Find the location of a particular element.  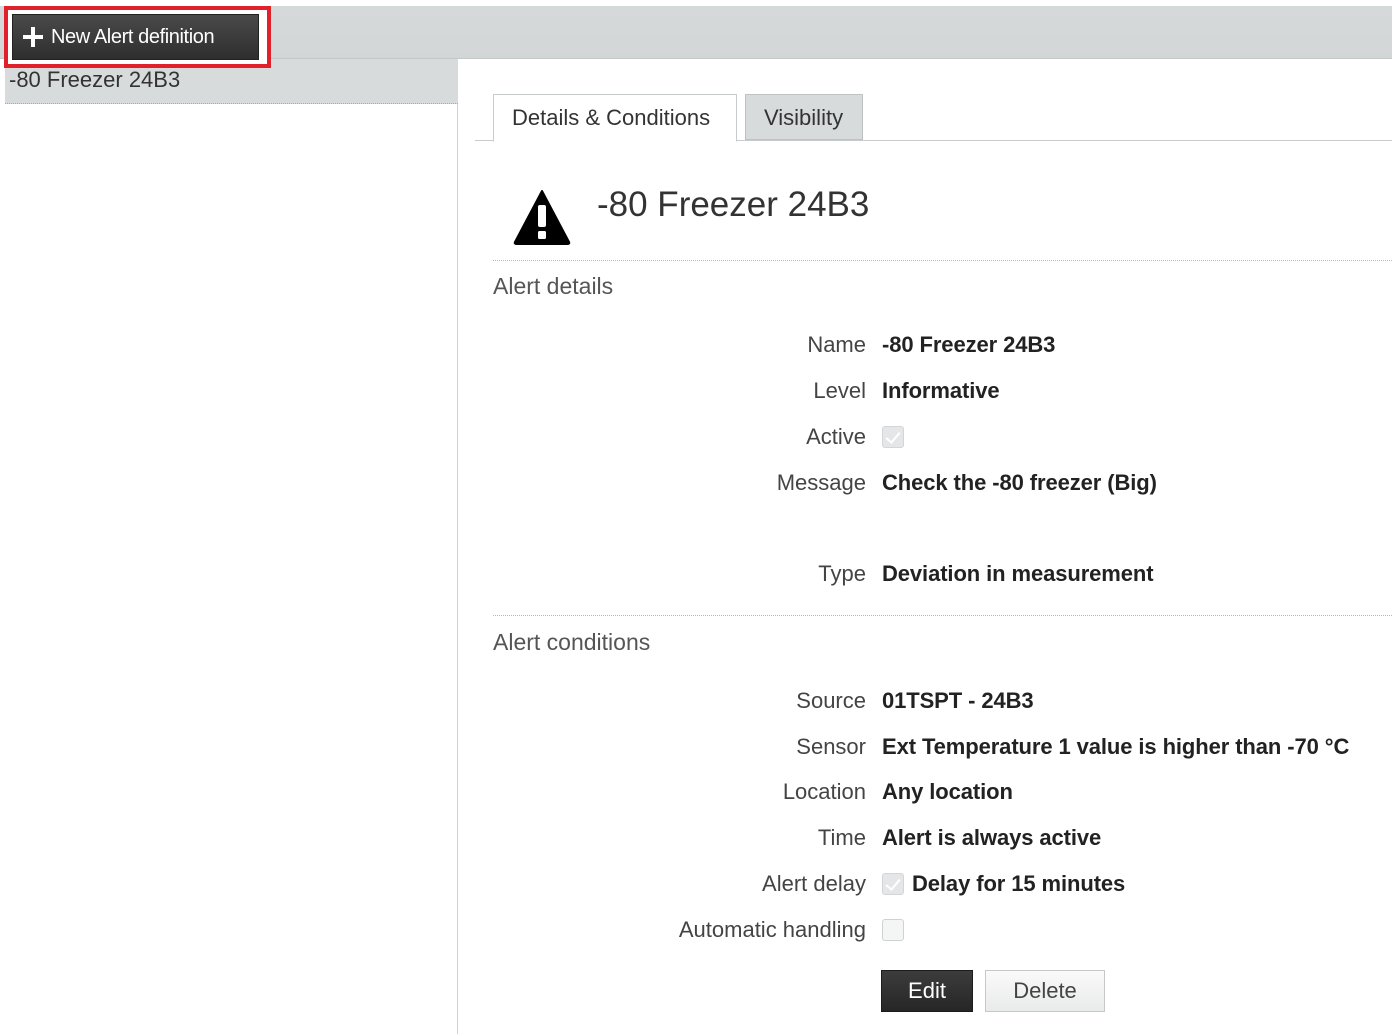

field-location: Location Any location is located at coordinates (933, 794).